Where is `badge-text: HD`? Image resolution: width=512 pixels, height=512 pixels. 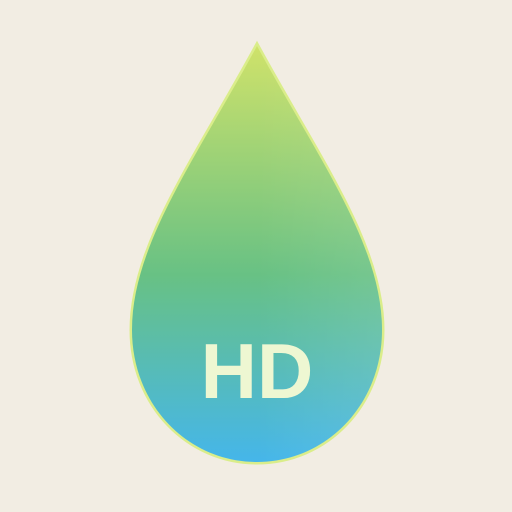
badge-text: HD is located at coordinates (257, 371).